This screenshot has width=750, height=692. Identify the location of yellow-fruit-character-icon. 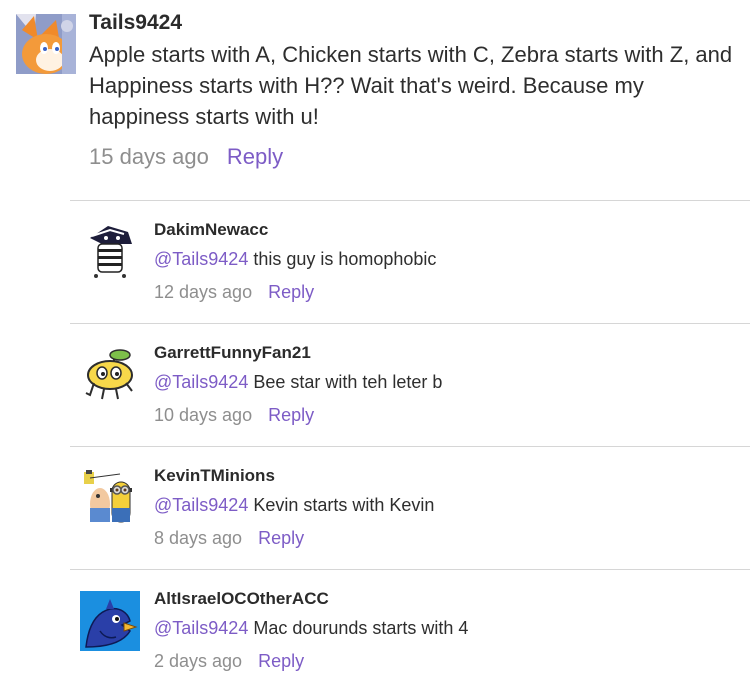
(110, 375).